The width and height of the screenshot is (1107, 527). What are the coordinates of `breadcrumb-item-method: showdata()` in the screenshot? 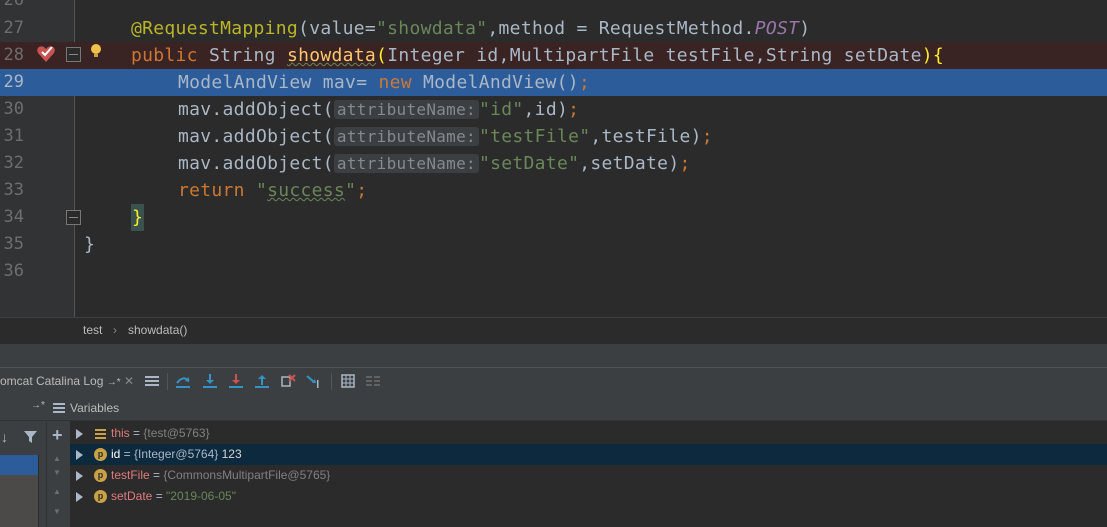 It's located at (157, 330).